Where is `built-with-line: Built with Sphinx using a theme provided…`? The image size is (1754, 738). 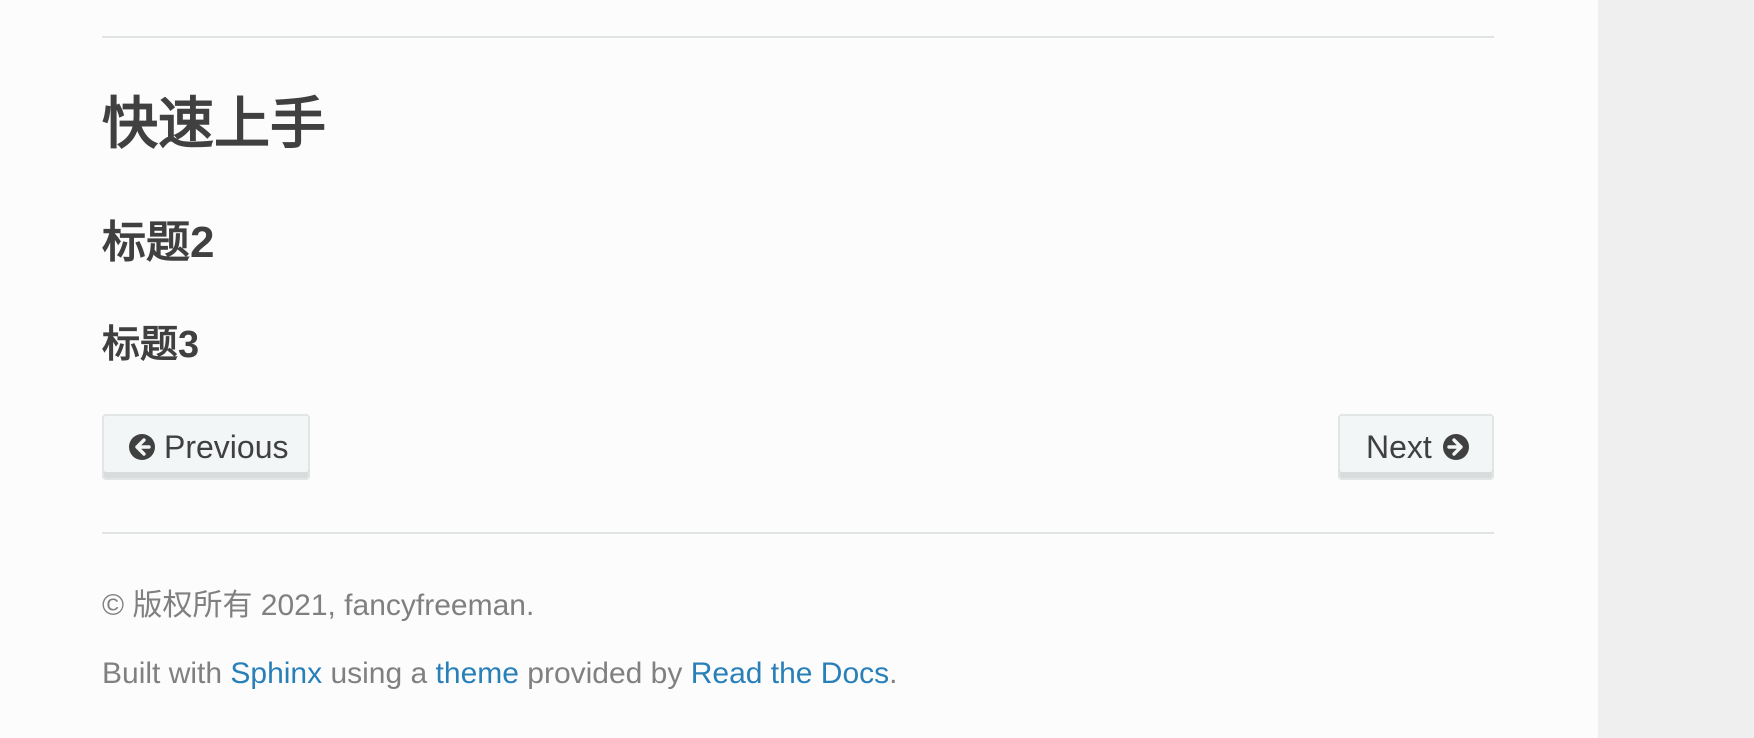 built-with-line: Built with Sphinx using a theme provided… is located at coordinates (500, 674).